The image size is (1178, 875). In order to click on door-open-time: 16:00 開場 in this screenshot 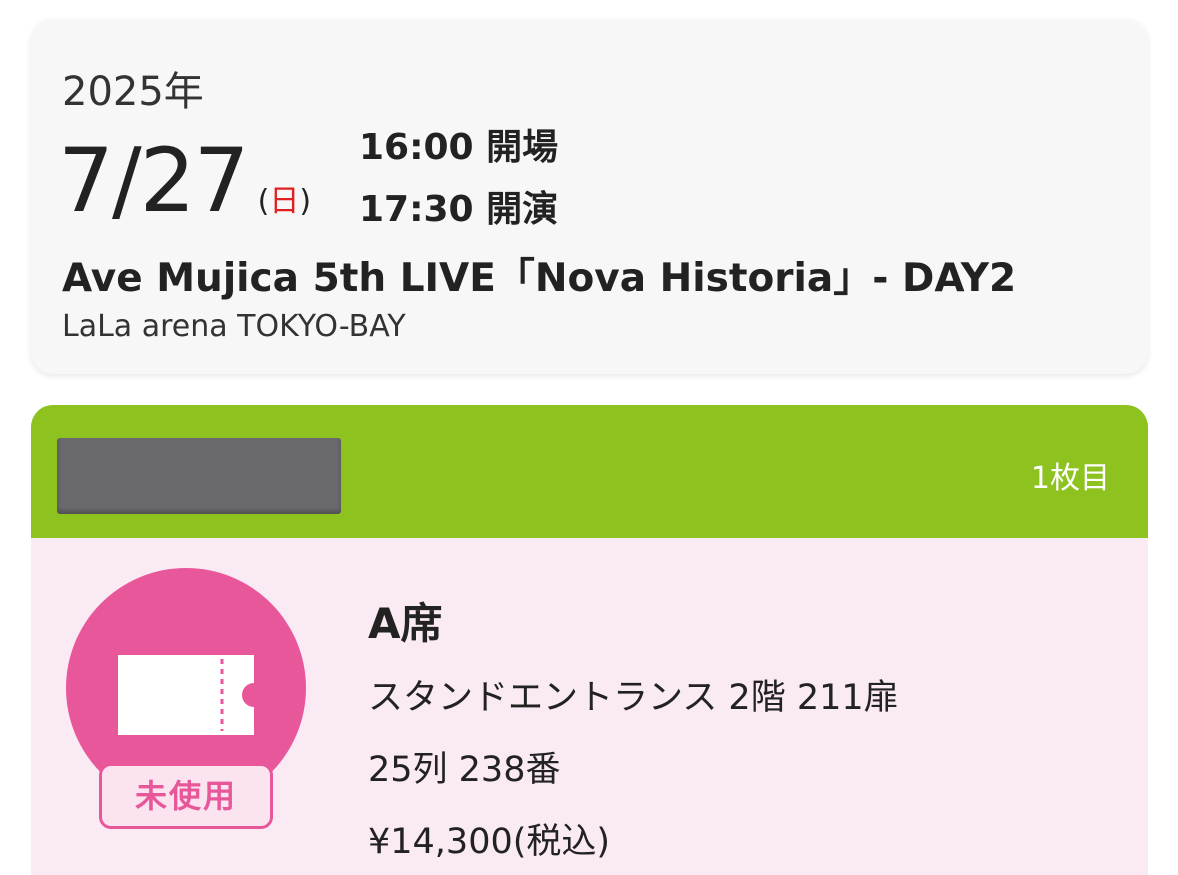, I will do `click(459, 147)`.